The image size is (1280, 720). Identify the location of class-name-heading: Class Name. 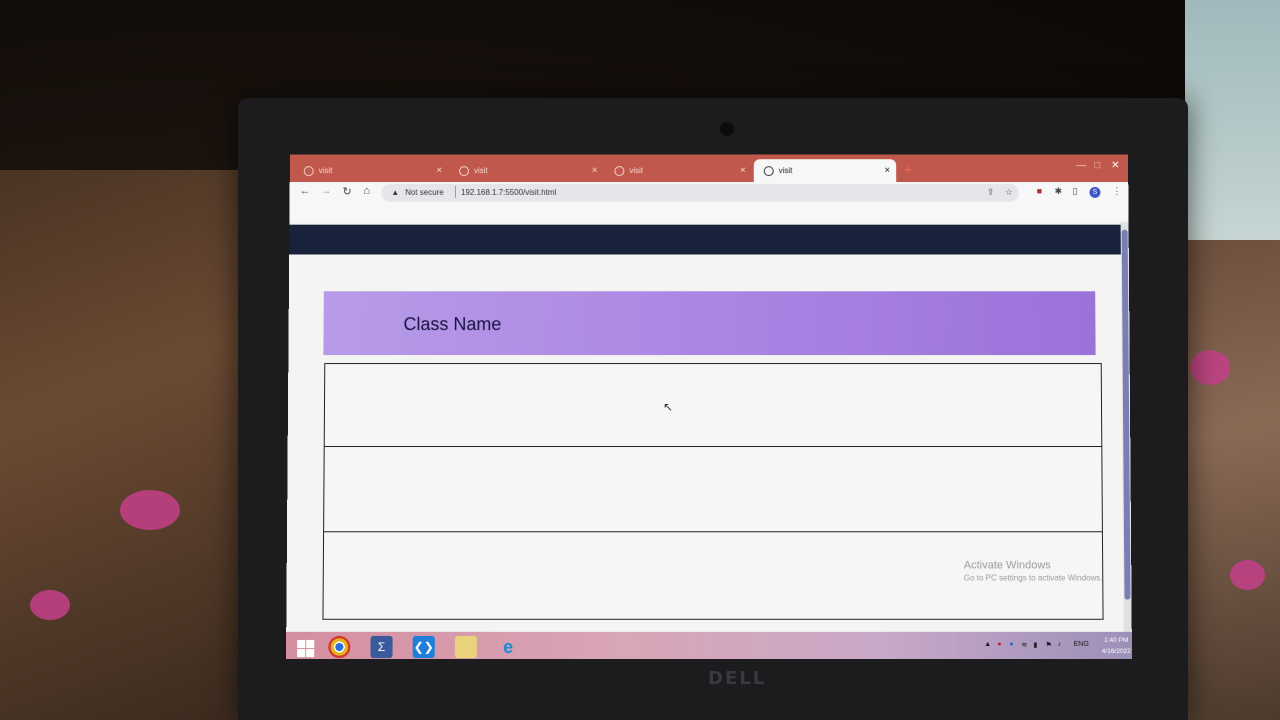
(452, 324).